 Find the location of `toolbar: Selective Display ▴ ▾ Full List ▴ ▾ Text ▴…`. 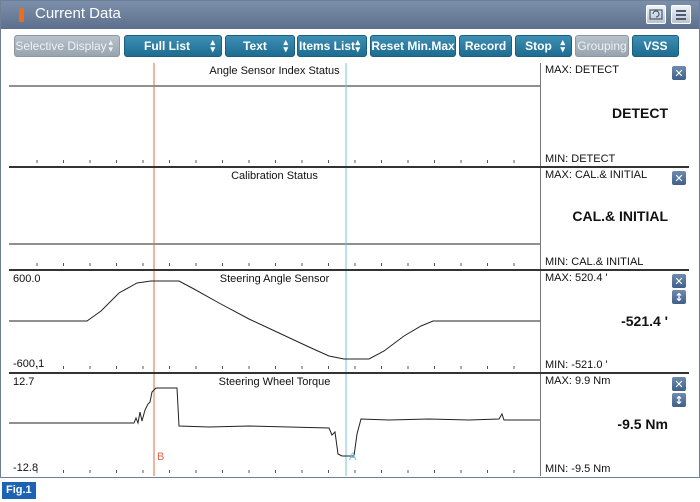

toolbar: Selective Display ▴ ▾ Full List ▴ ▾ Text ▴… is located at coordinates (350, 46).